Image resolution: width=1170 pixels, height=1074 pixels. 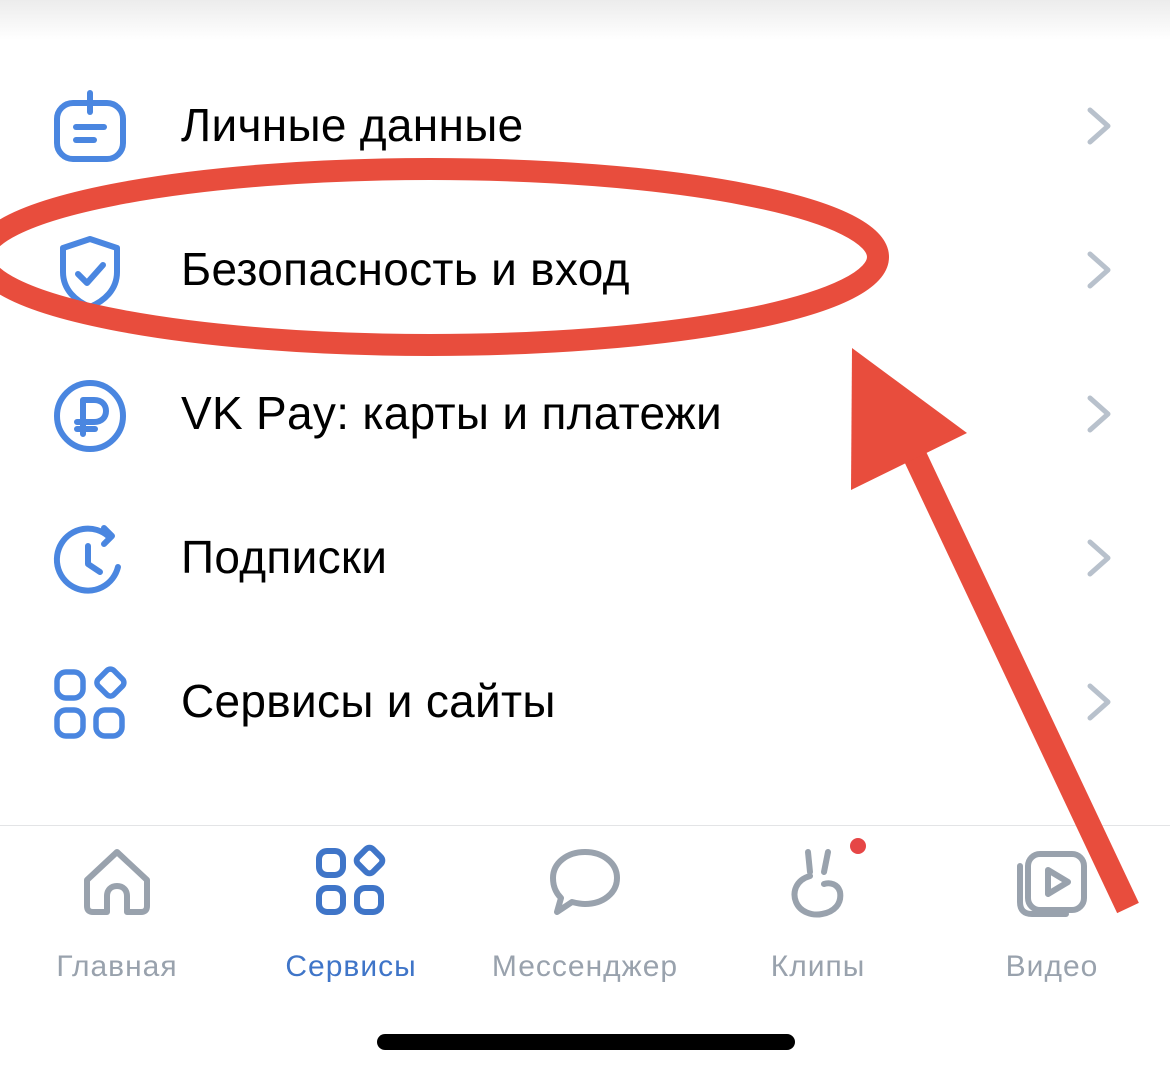 I want to click on personal-data-icon, so click(x=90, y=126).